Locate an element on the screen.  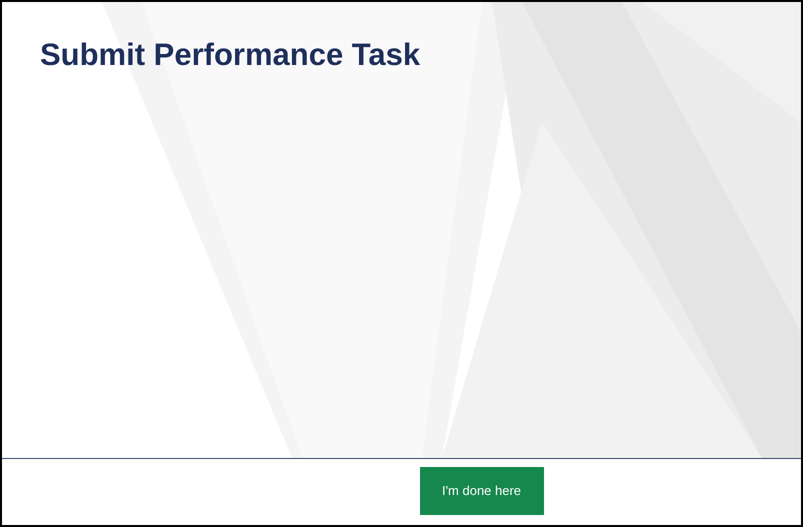
page-title: Submit Performance Task is located at coordinates (230, 55).